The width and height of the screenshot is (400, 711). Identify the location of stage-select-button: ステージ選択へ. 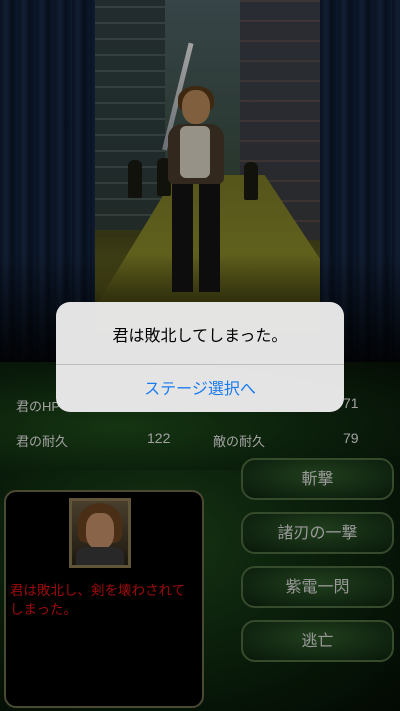
(200, 388).